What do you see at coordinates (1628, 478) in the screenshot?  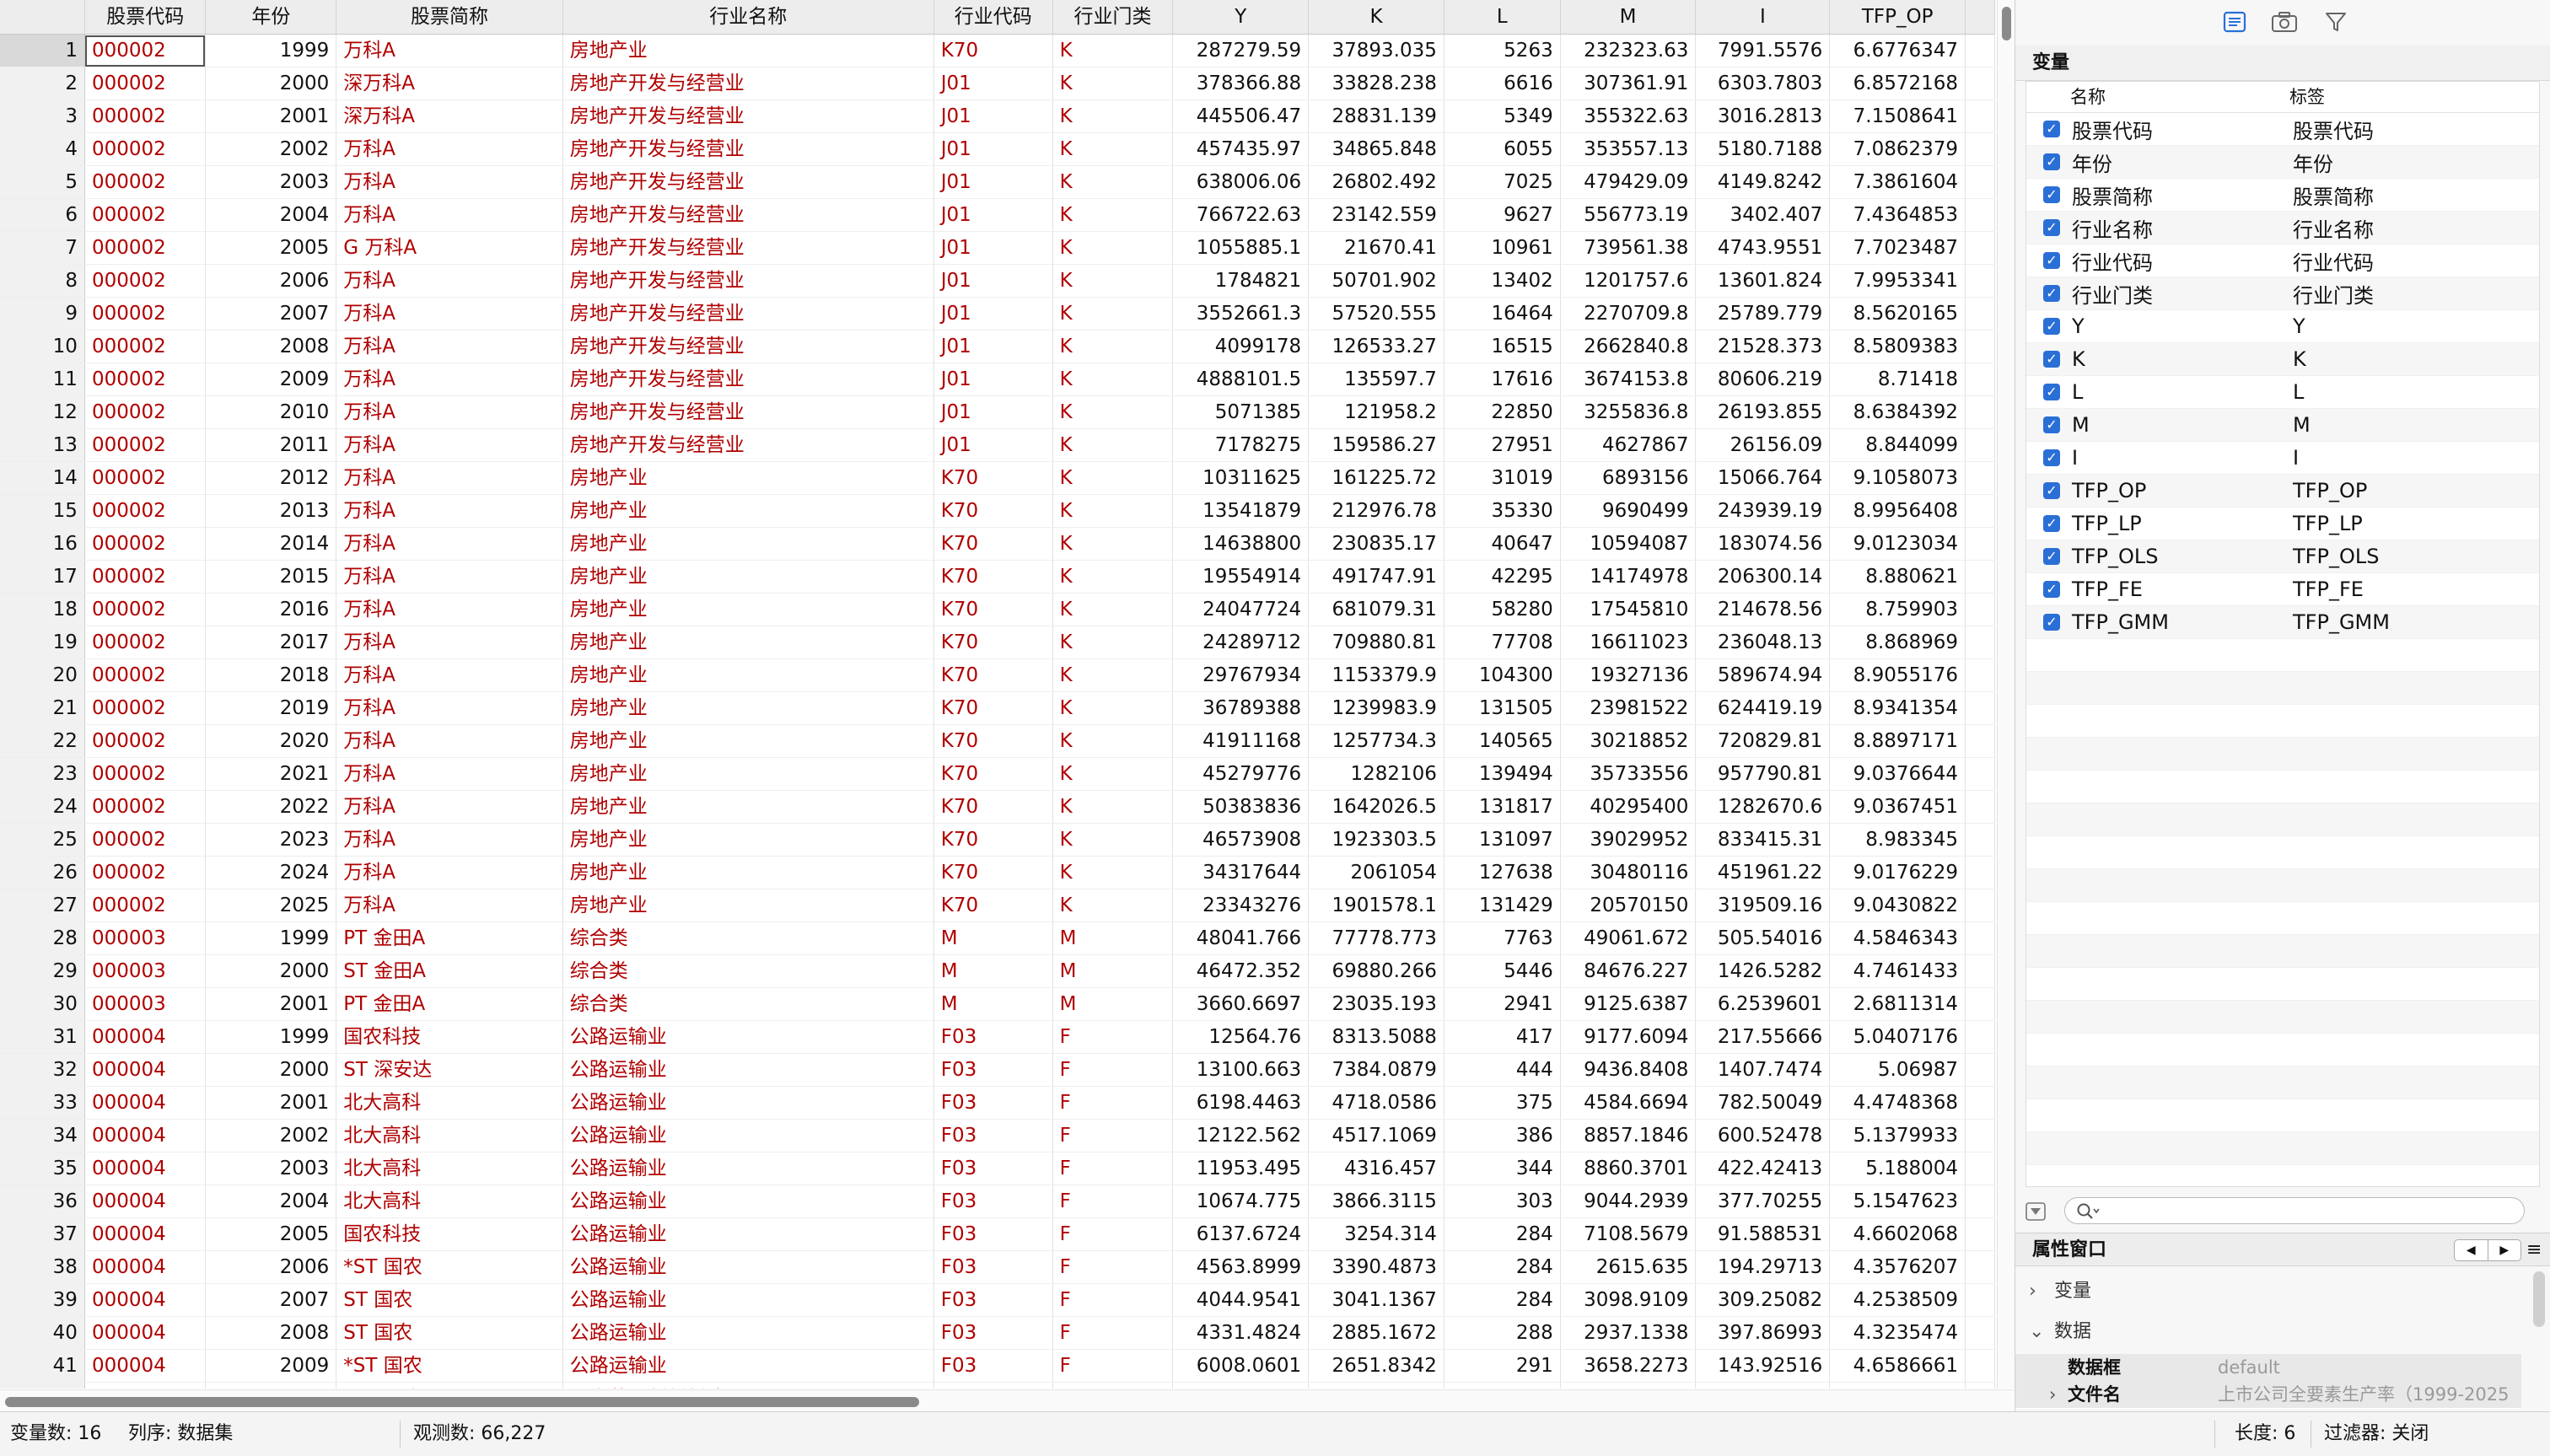 I see `table-cell: 6893156` at bounding box center [1628, 478].